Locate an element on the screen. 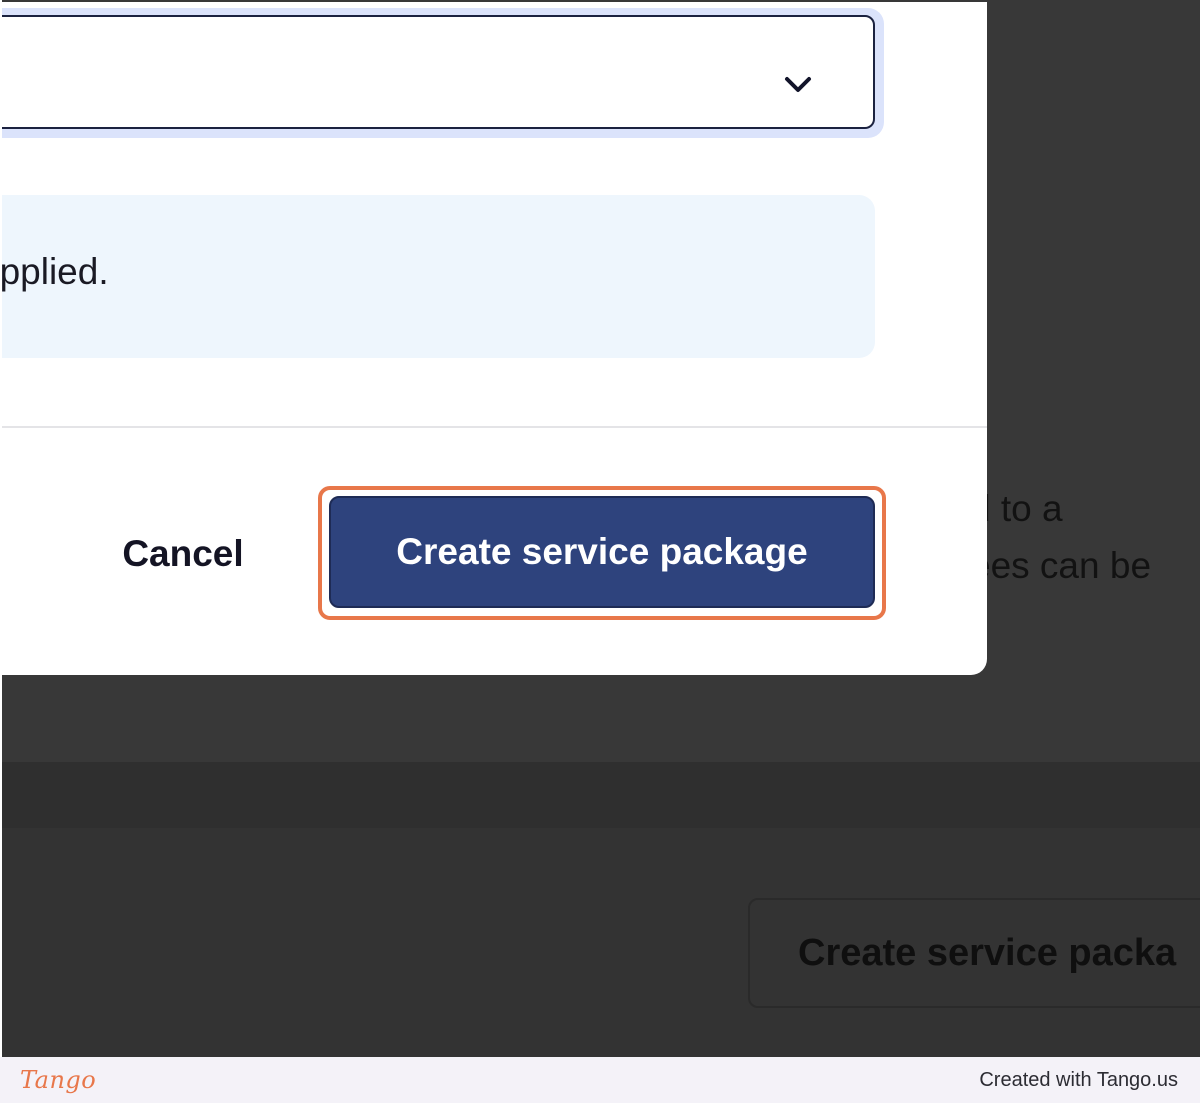 This screenshot has width=1200, height=1103. info-text: is applied. is located at coordinates (55, 271).